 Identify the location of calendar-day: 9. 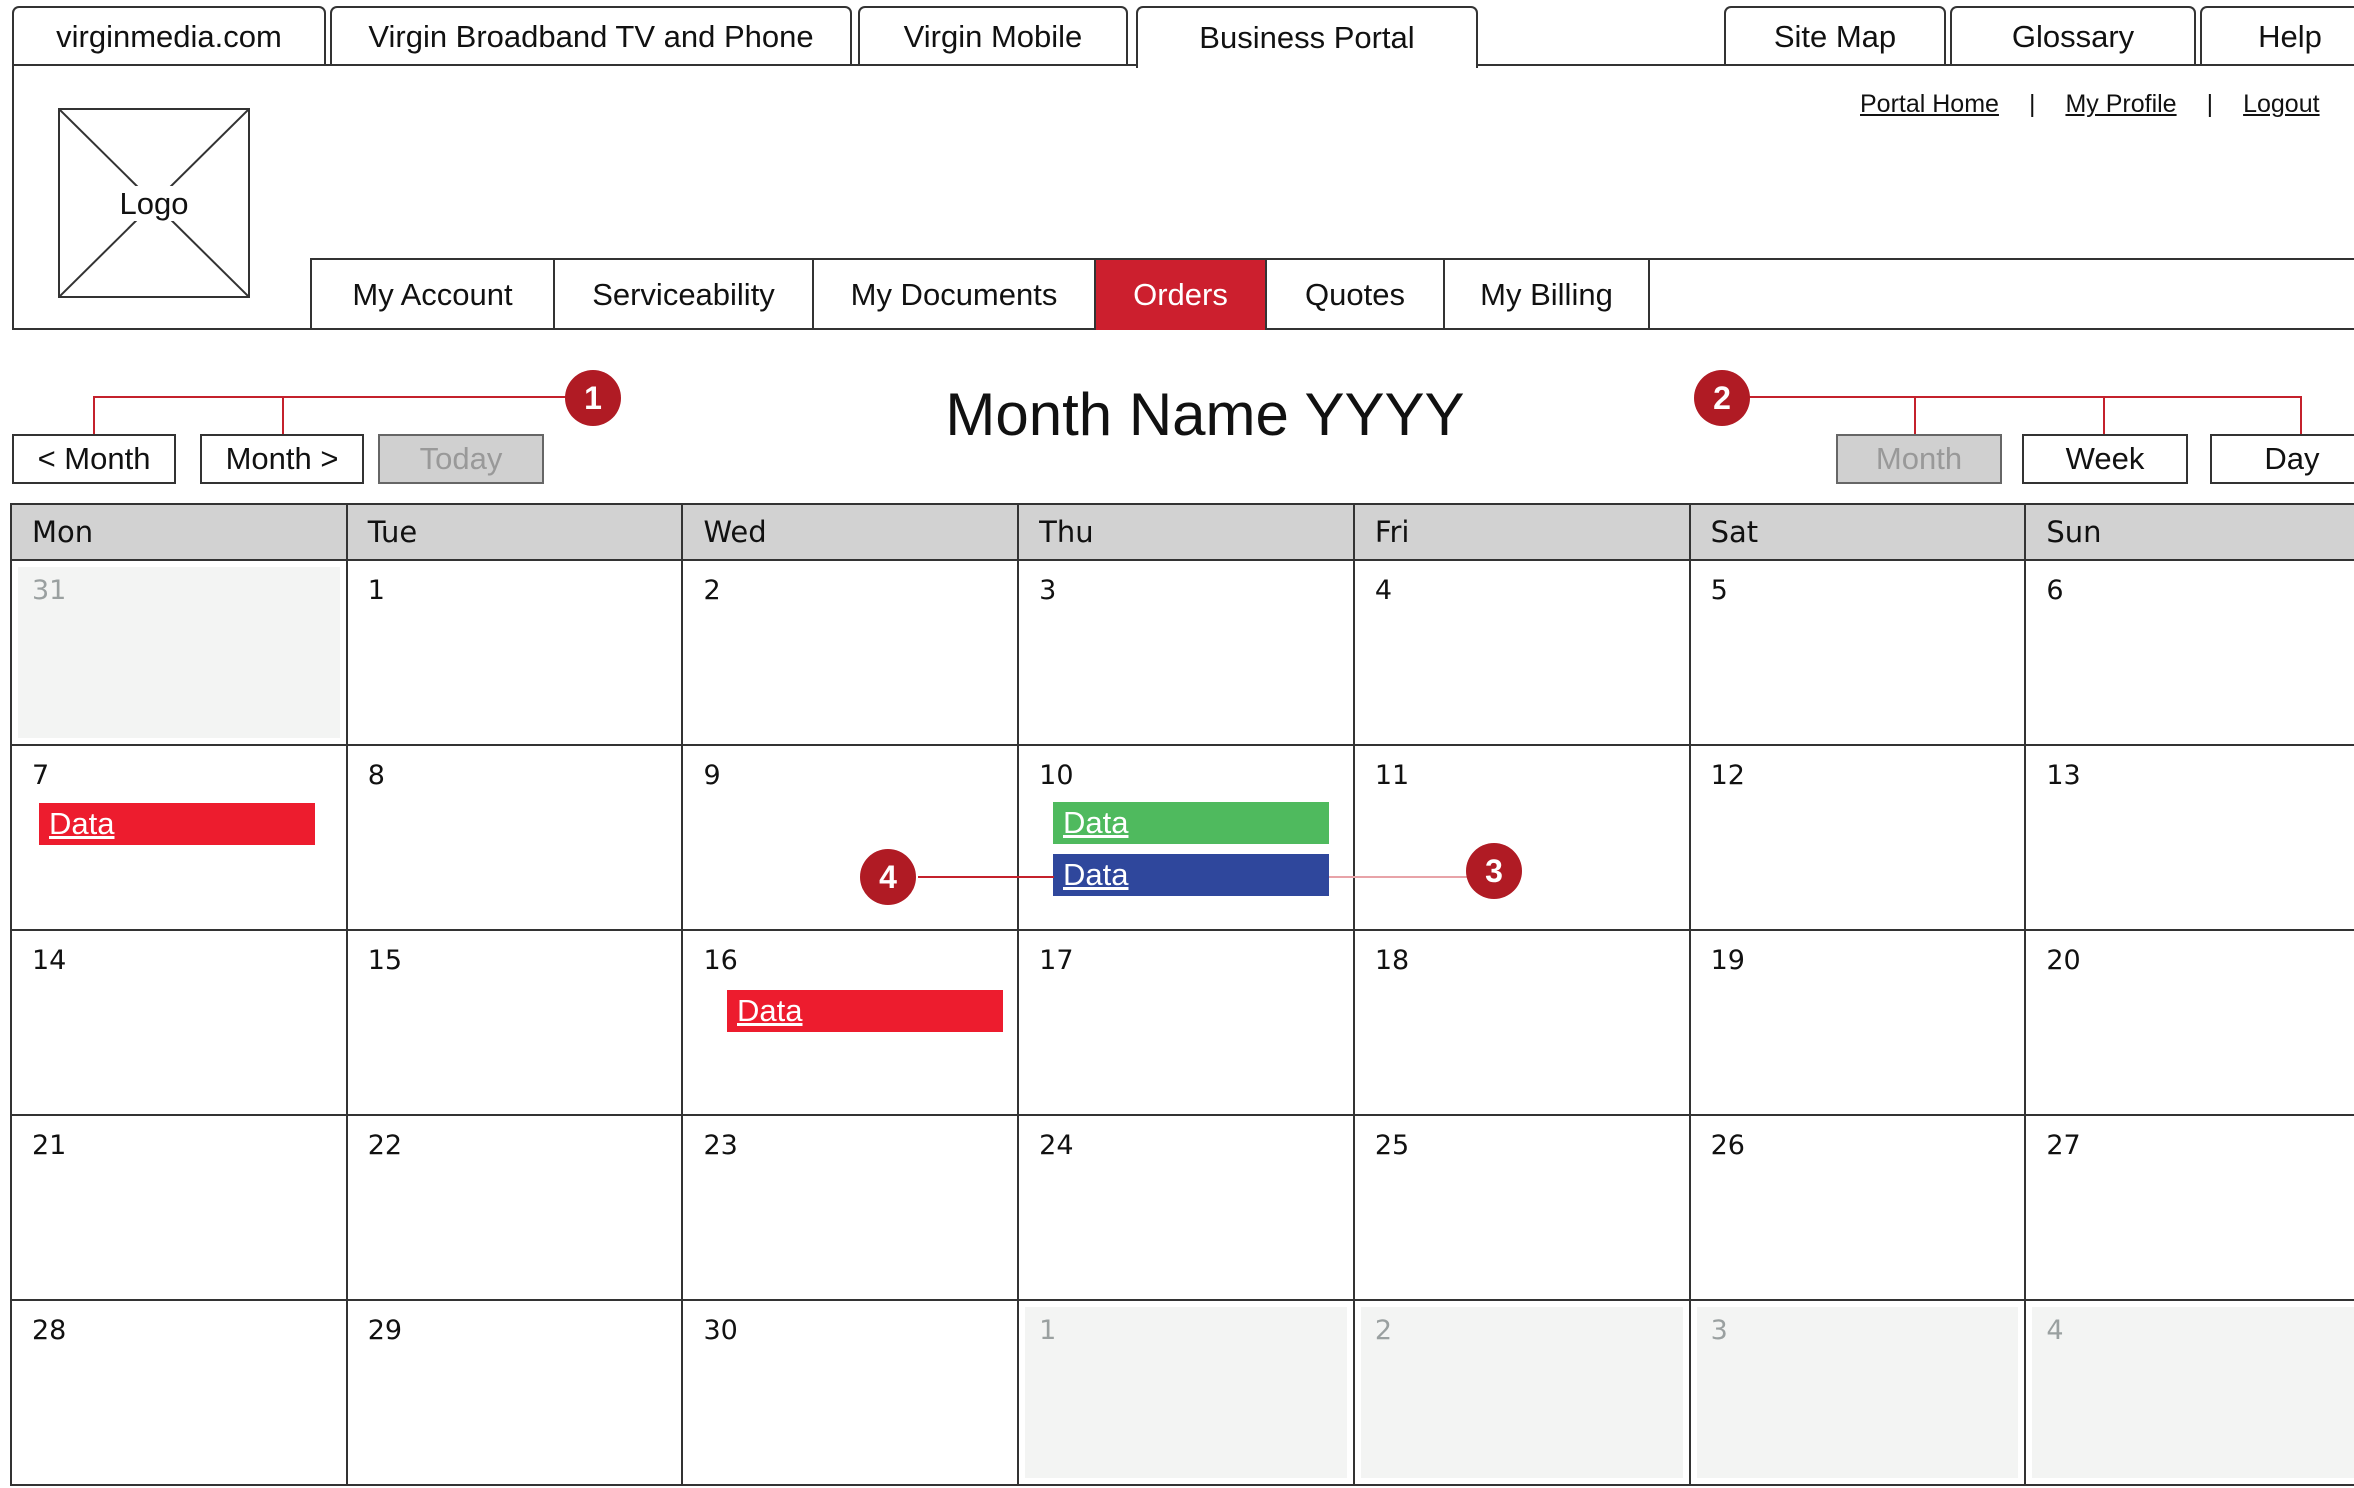
(851, 837).